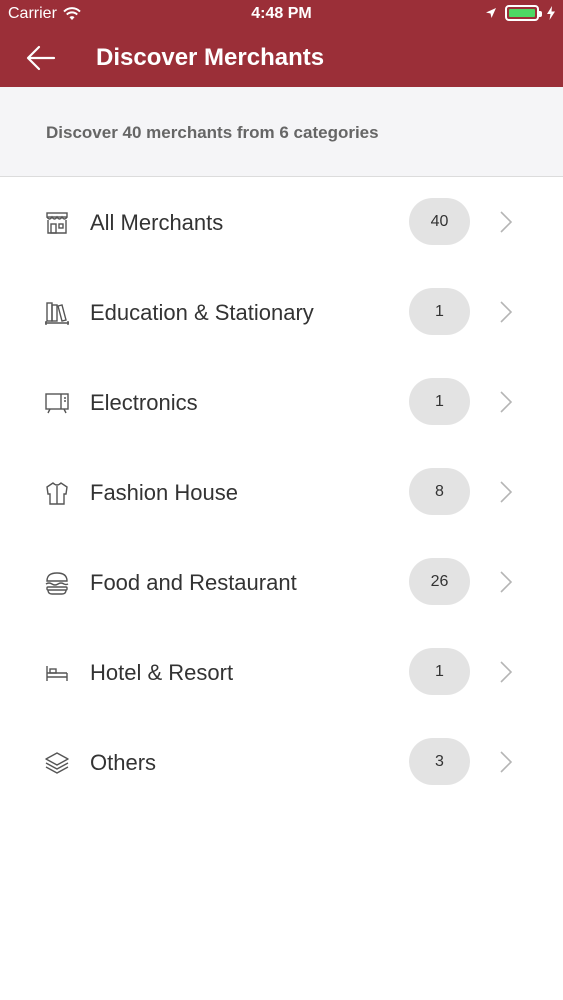 The height and width of the screenshot is (1000, 563). Describe the element at coordinates (212, 132) in the screenshot. I see `summary-text: Discover 40 merchants from 6 categories` at that location.